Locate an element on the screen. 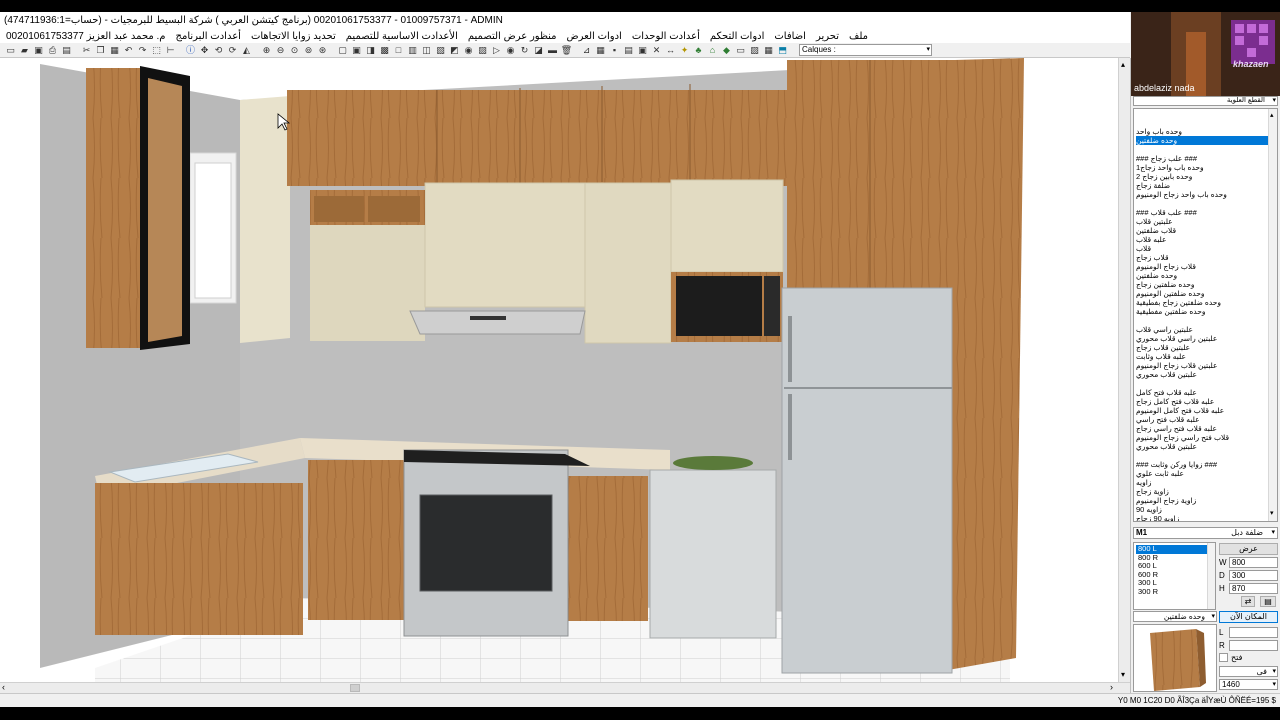  catalog-item: ### زوايا وركن وثابت ### is located at coordinates (1202, 464).